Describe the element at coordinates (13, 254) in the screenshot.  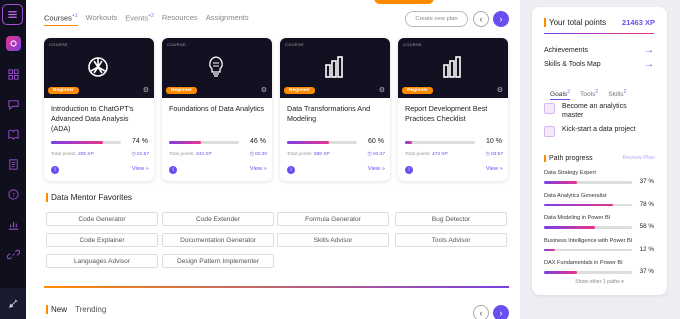
I see `link-icon` at that location.